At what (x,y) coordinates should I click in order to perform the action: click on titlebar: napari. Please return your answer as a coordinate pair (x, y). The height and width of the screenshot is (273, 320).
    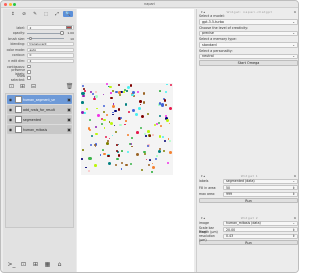
    Looking at the image, I should click on (149, 4).